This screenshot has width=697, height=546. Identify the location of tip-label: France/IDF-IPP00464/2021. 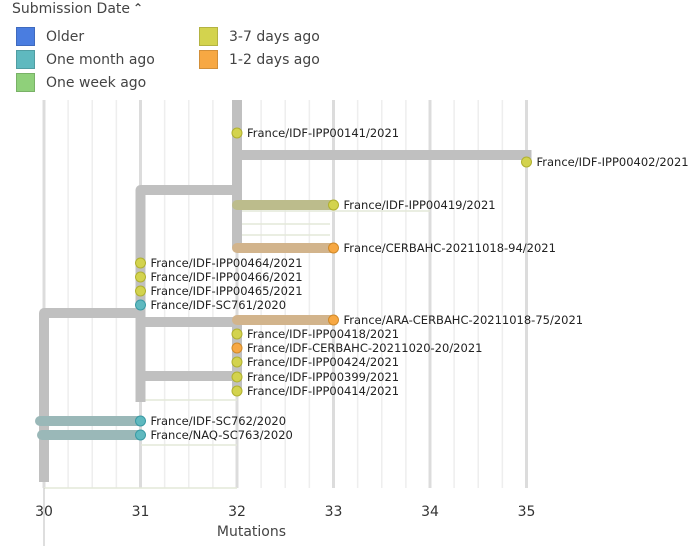
(227, 263).